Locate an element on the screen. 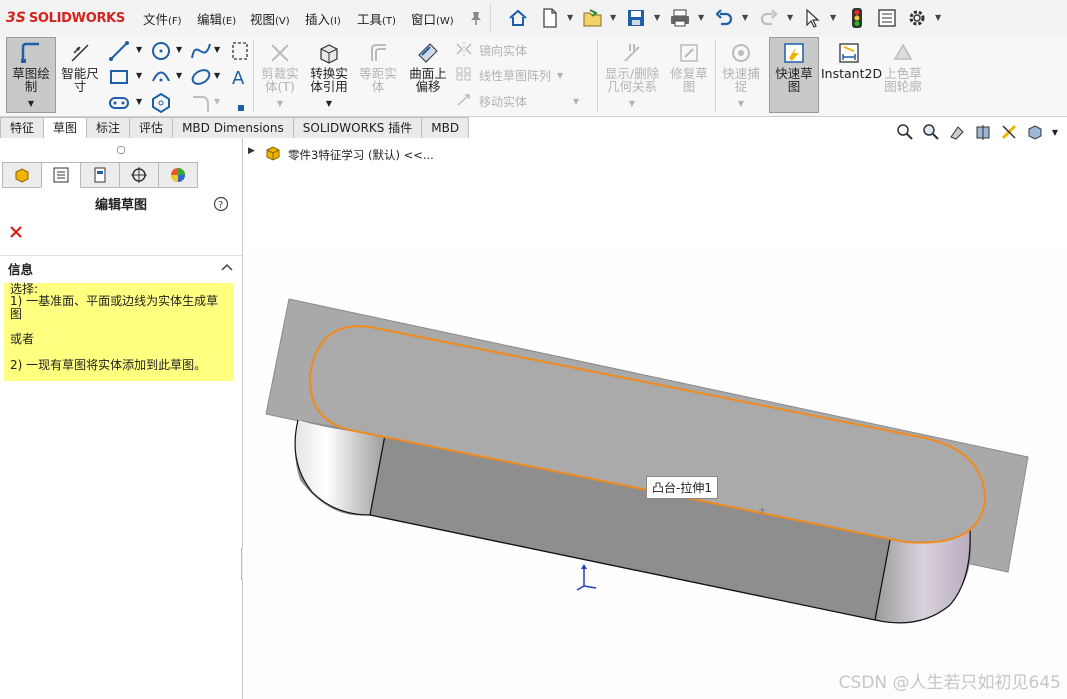 The width and height of the screenshot is (1067, 699). configuration-manager-tab is located at coordinates (100, 175).